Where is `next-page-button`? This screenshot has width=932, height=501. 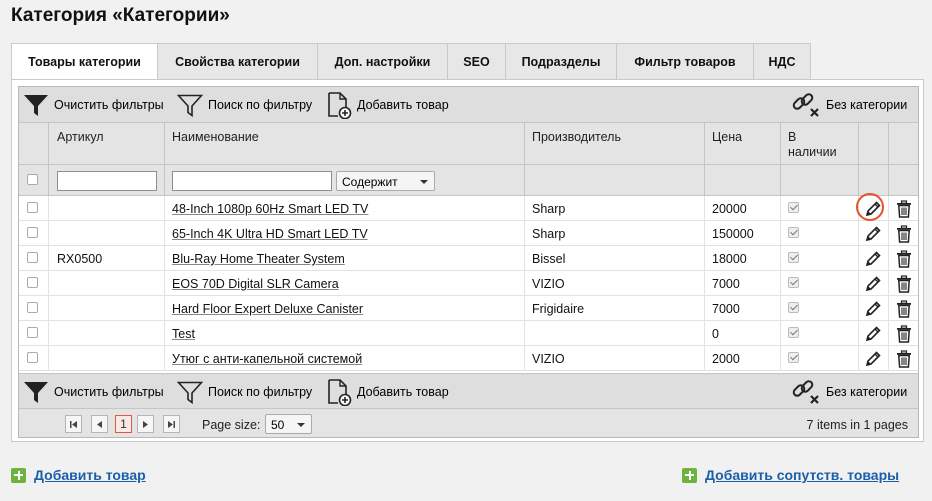 next-page-button is located at coordinates (145, 424).